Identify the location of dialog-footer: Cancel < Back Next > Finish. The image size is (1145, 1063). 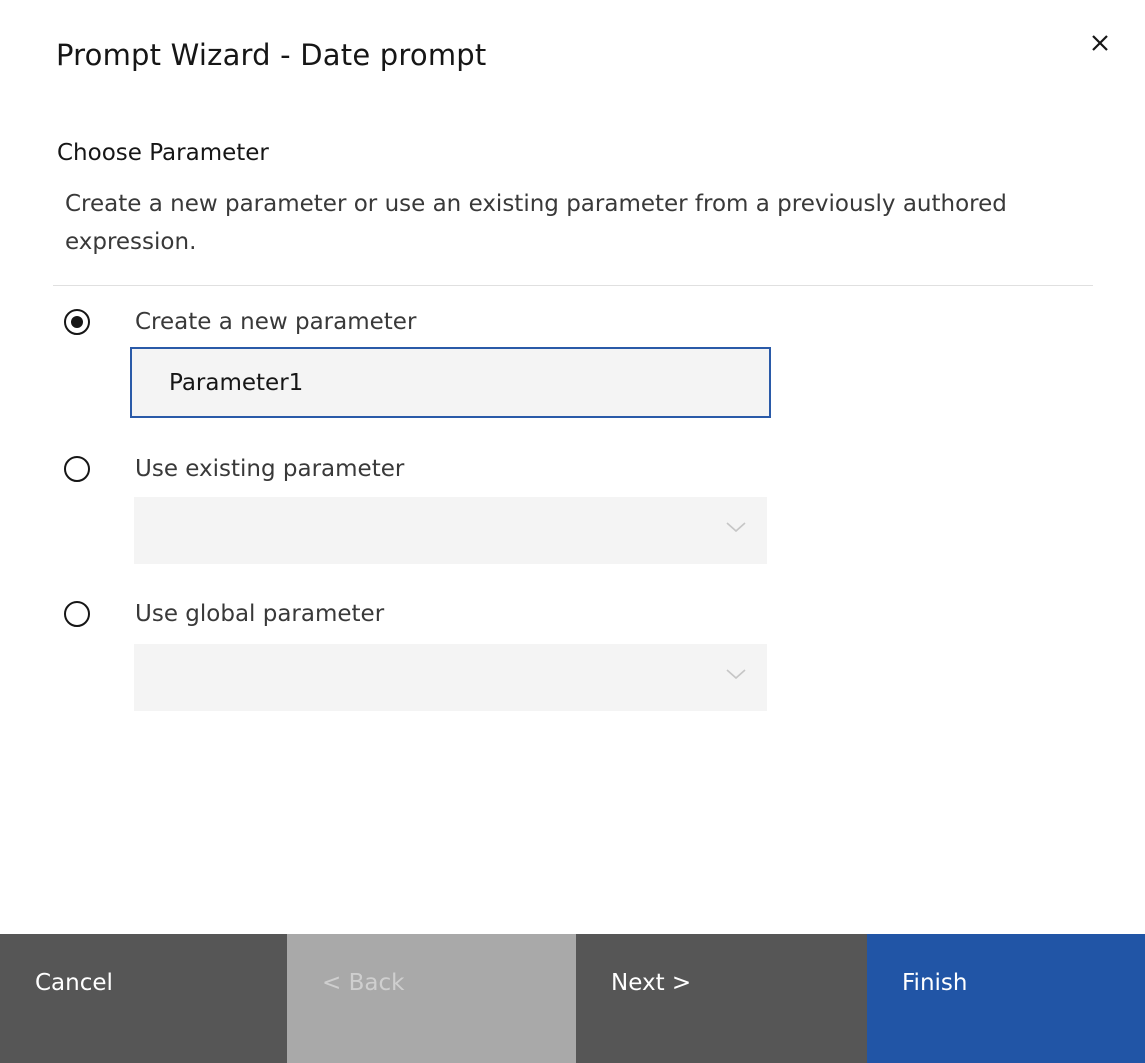
(572, 998).